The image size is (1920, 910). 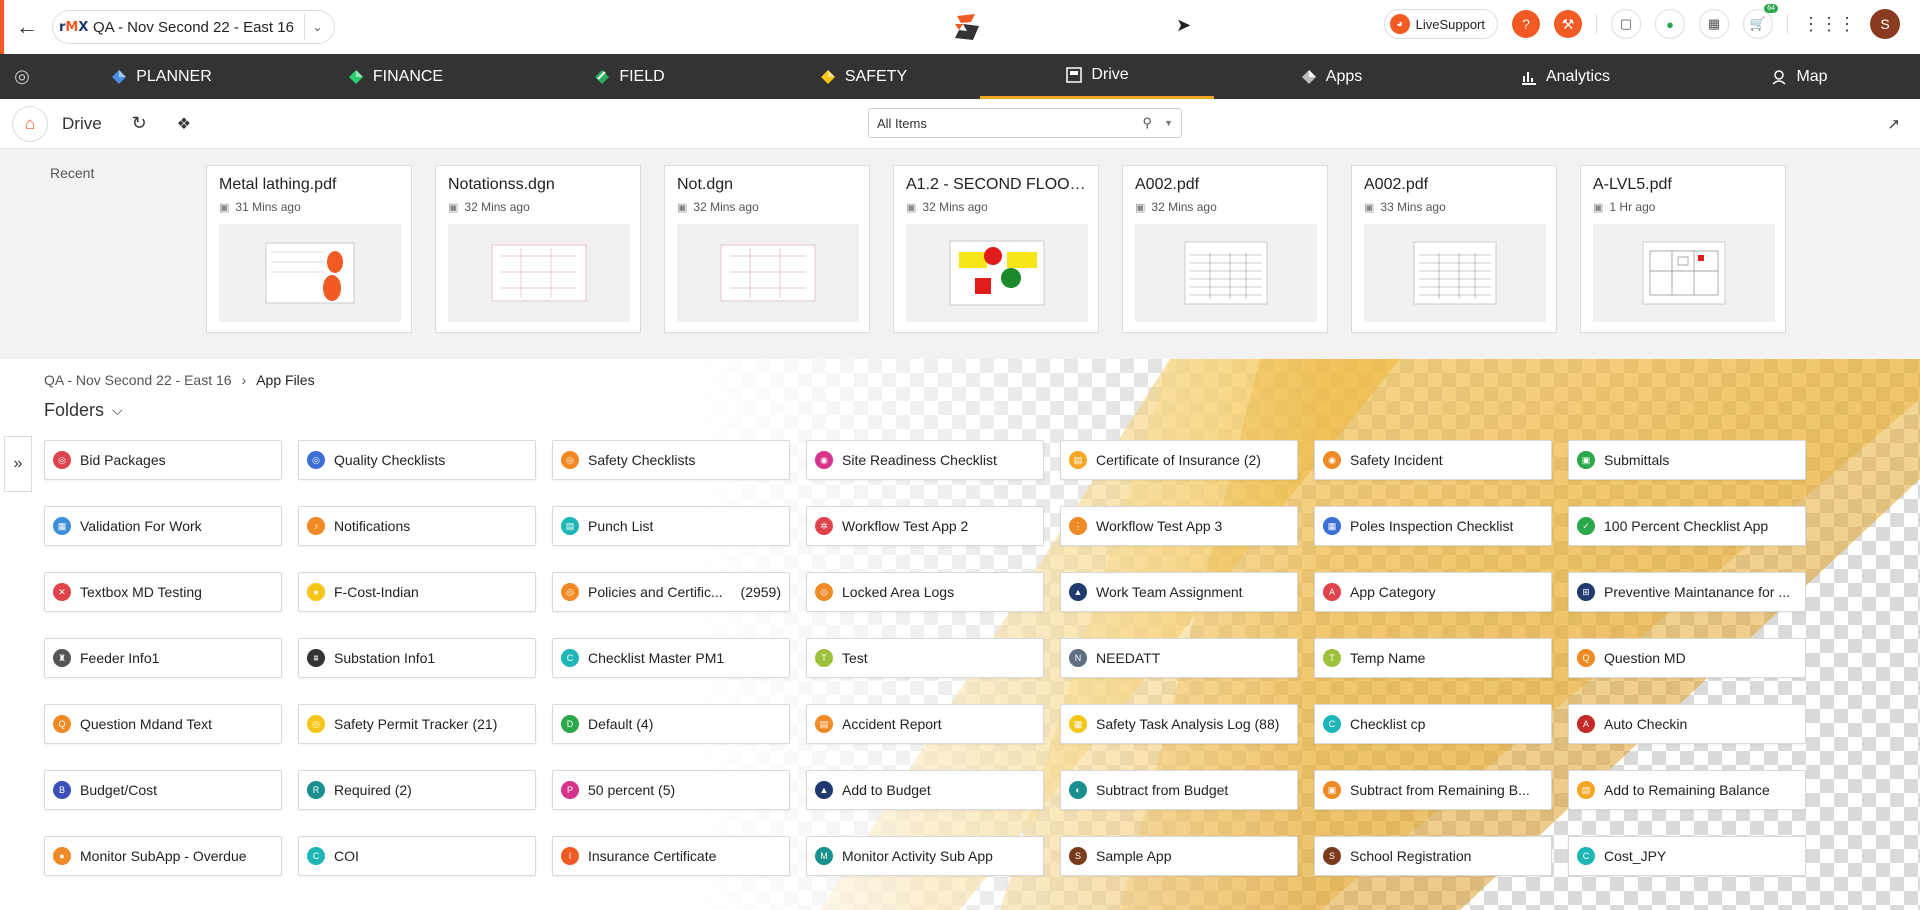 What do you see at coordinates (1760, 21) in the screenshot?
I see `cart-icon: 🛒 64` at bounding box center [1760, 21].